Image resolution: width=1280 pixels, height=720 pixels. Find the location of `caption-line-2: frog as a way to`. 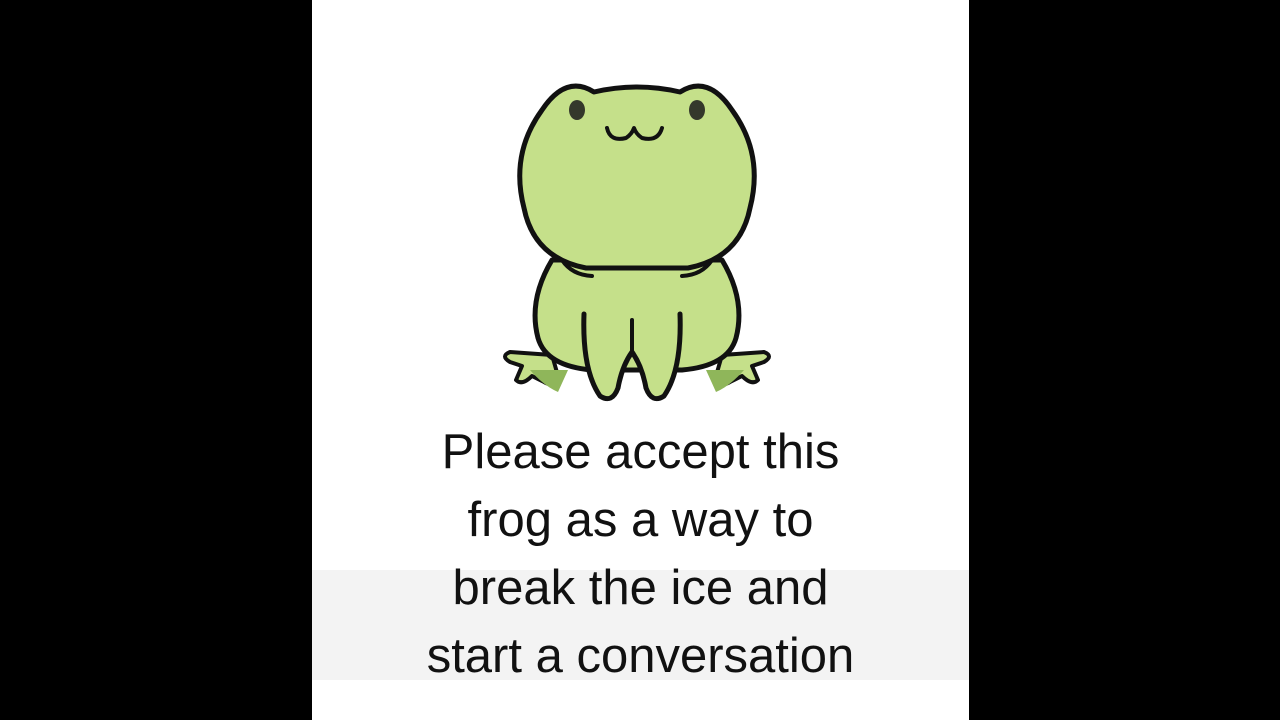

caption-line-2: frog as a way to is located at coordinates (640, 520).